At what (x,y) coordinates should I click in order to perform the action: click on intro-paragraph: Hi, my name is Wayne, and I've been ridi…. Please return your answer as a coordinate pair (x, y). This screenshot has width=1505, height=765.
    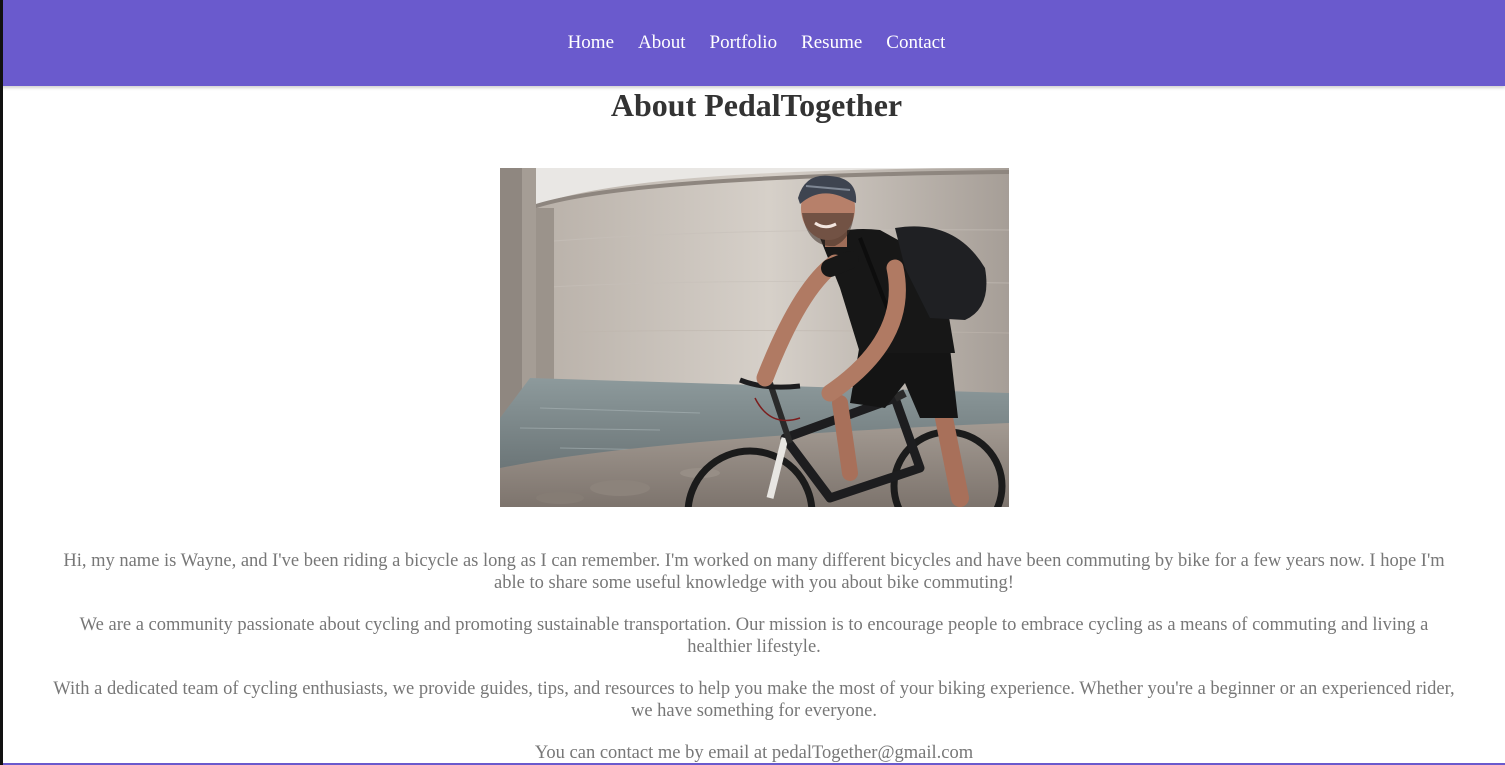
    Looking at the image, I should click on (754, 572).